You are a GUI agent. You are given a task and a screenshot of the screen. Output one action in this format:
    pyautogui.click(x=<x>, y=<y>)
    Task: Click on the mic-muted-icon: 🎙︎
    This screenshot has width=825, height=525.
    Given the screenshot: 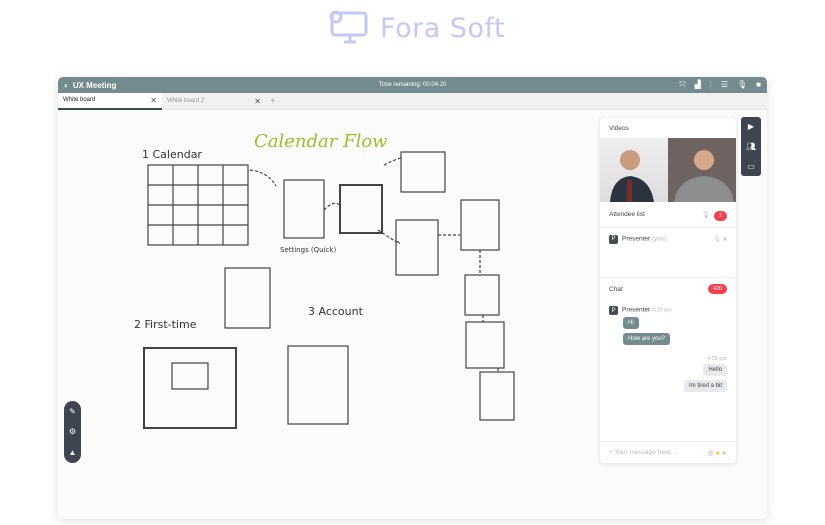 What is the action you would take?
    pyautogui.click(x=706, y=215)
    